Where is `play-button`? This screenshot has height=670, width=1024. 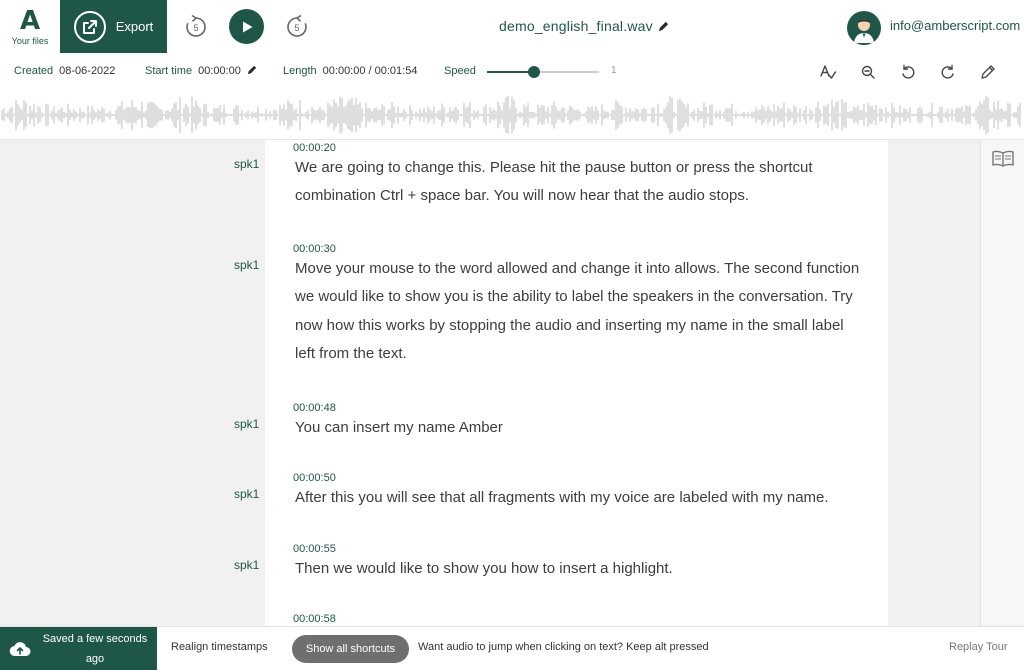 play-button is located at coordinates (246, 26).